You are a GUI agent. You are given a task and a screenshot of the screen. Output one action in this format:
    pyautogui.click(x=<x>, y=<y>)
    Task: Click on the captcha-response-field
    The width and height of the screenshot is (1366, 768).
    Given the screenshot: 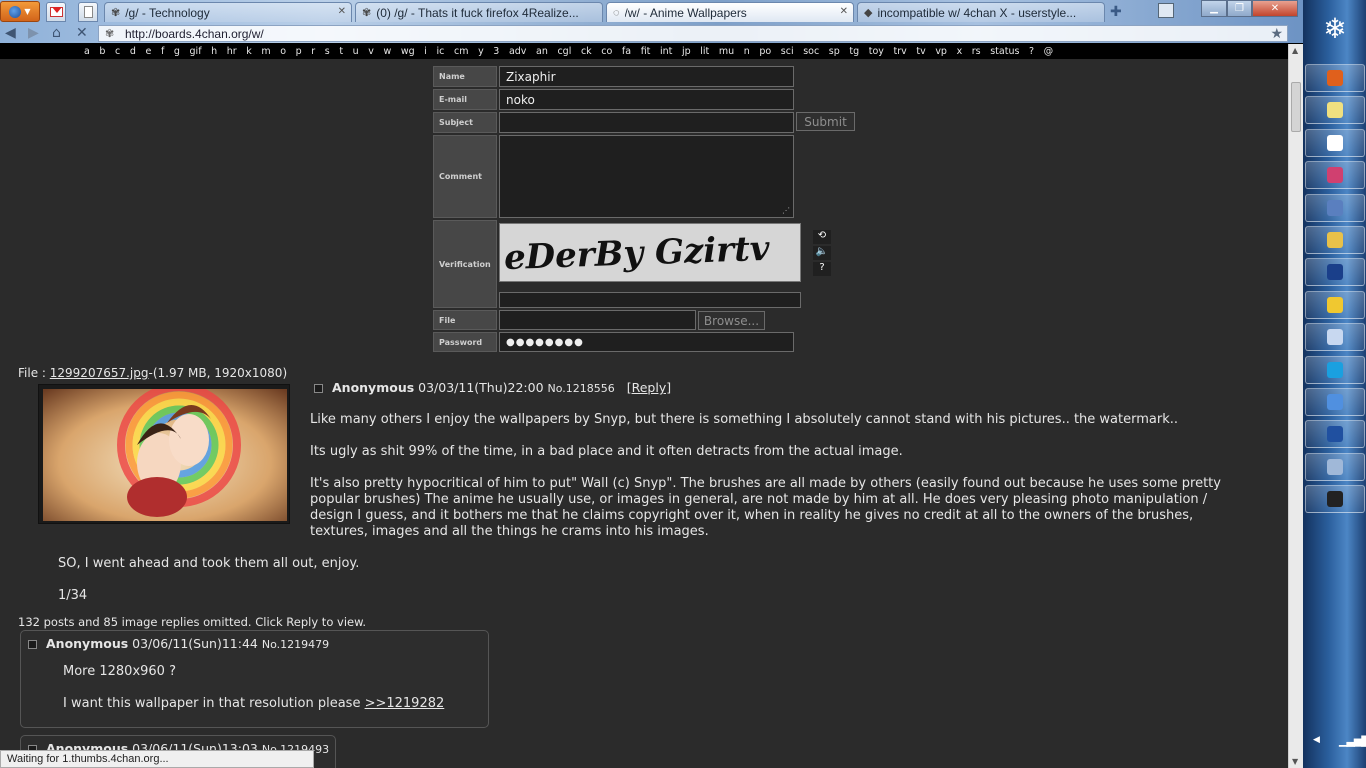 What is the action you would take?
    pyautogui.click(x=650, y=300)
    